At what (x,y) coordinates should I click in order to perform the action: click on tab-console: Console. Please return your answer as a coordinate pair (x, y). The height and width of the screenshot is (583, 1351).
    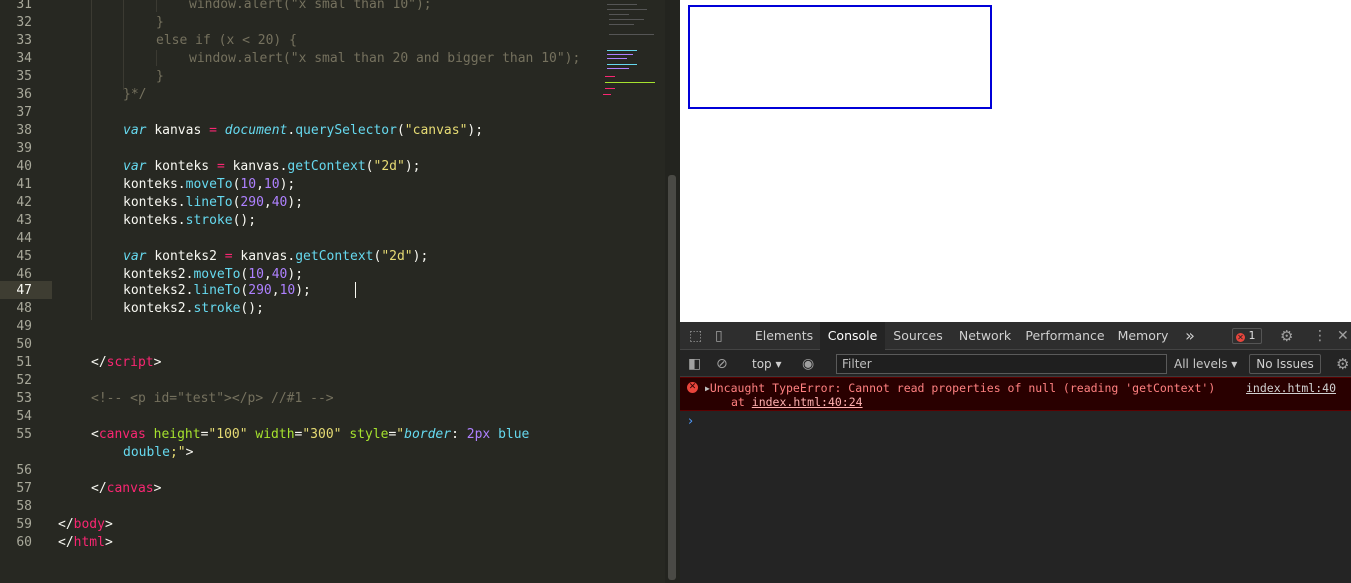
    Looking at the image, I should click on (852, 336).